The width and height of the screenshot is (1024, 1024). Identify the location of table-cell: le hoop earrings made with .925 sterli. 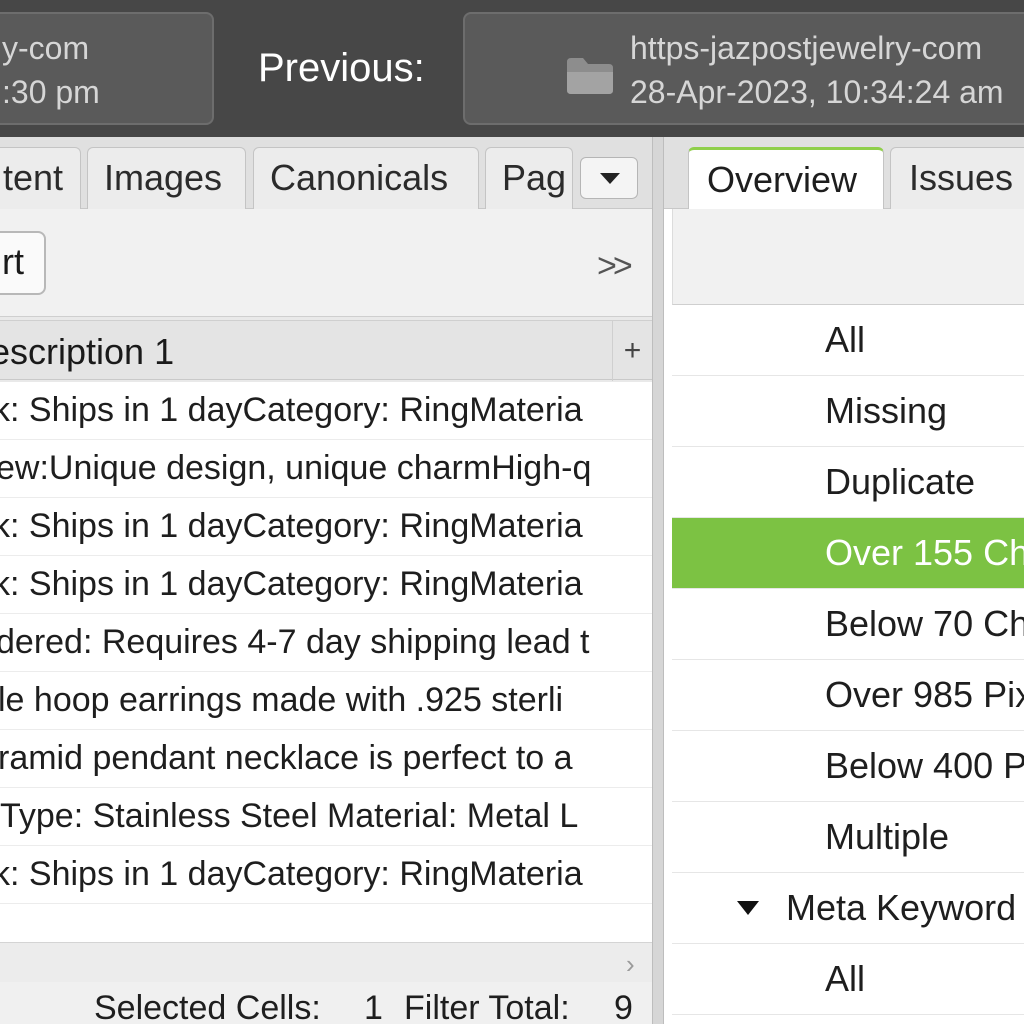
(282, 700).